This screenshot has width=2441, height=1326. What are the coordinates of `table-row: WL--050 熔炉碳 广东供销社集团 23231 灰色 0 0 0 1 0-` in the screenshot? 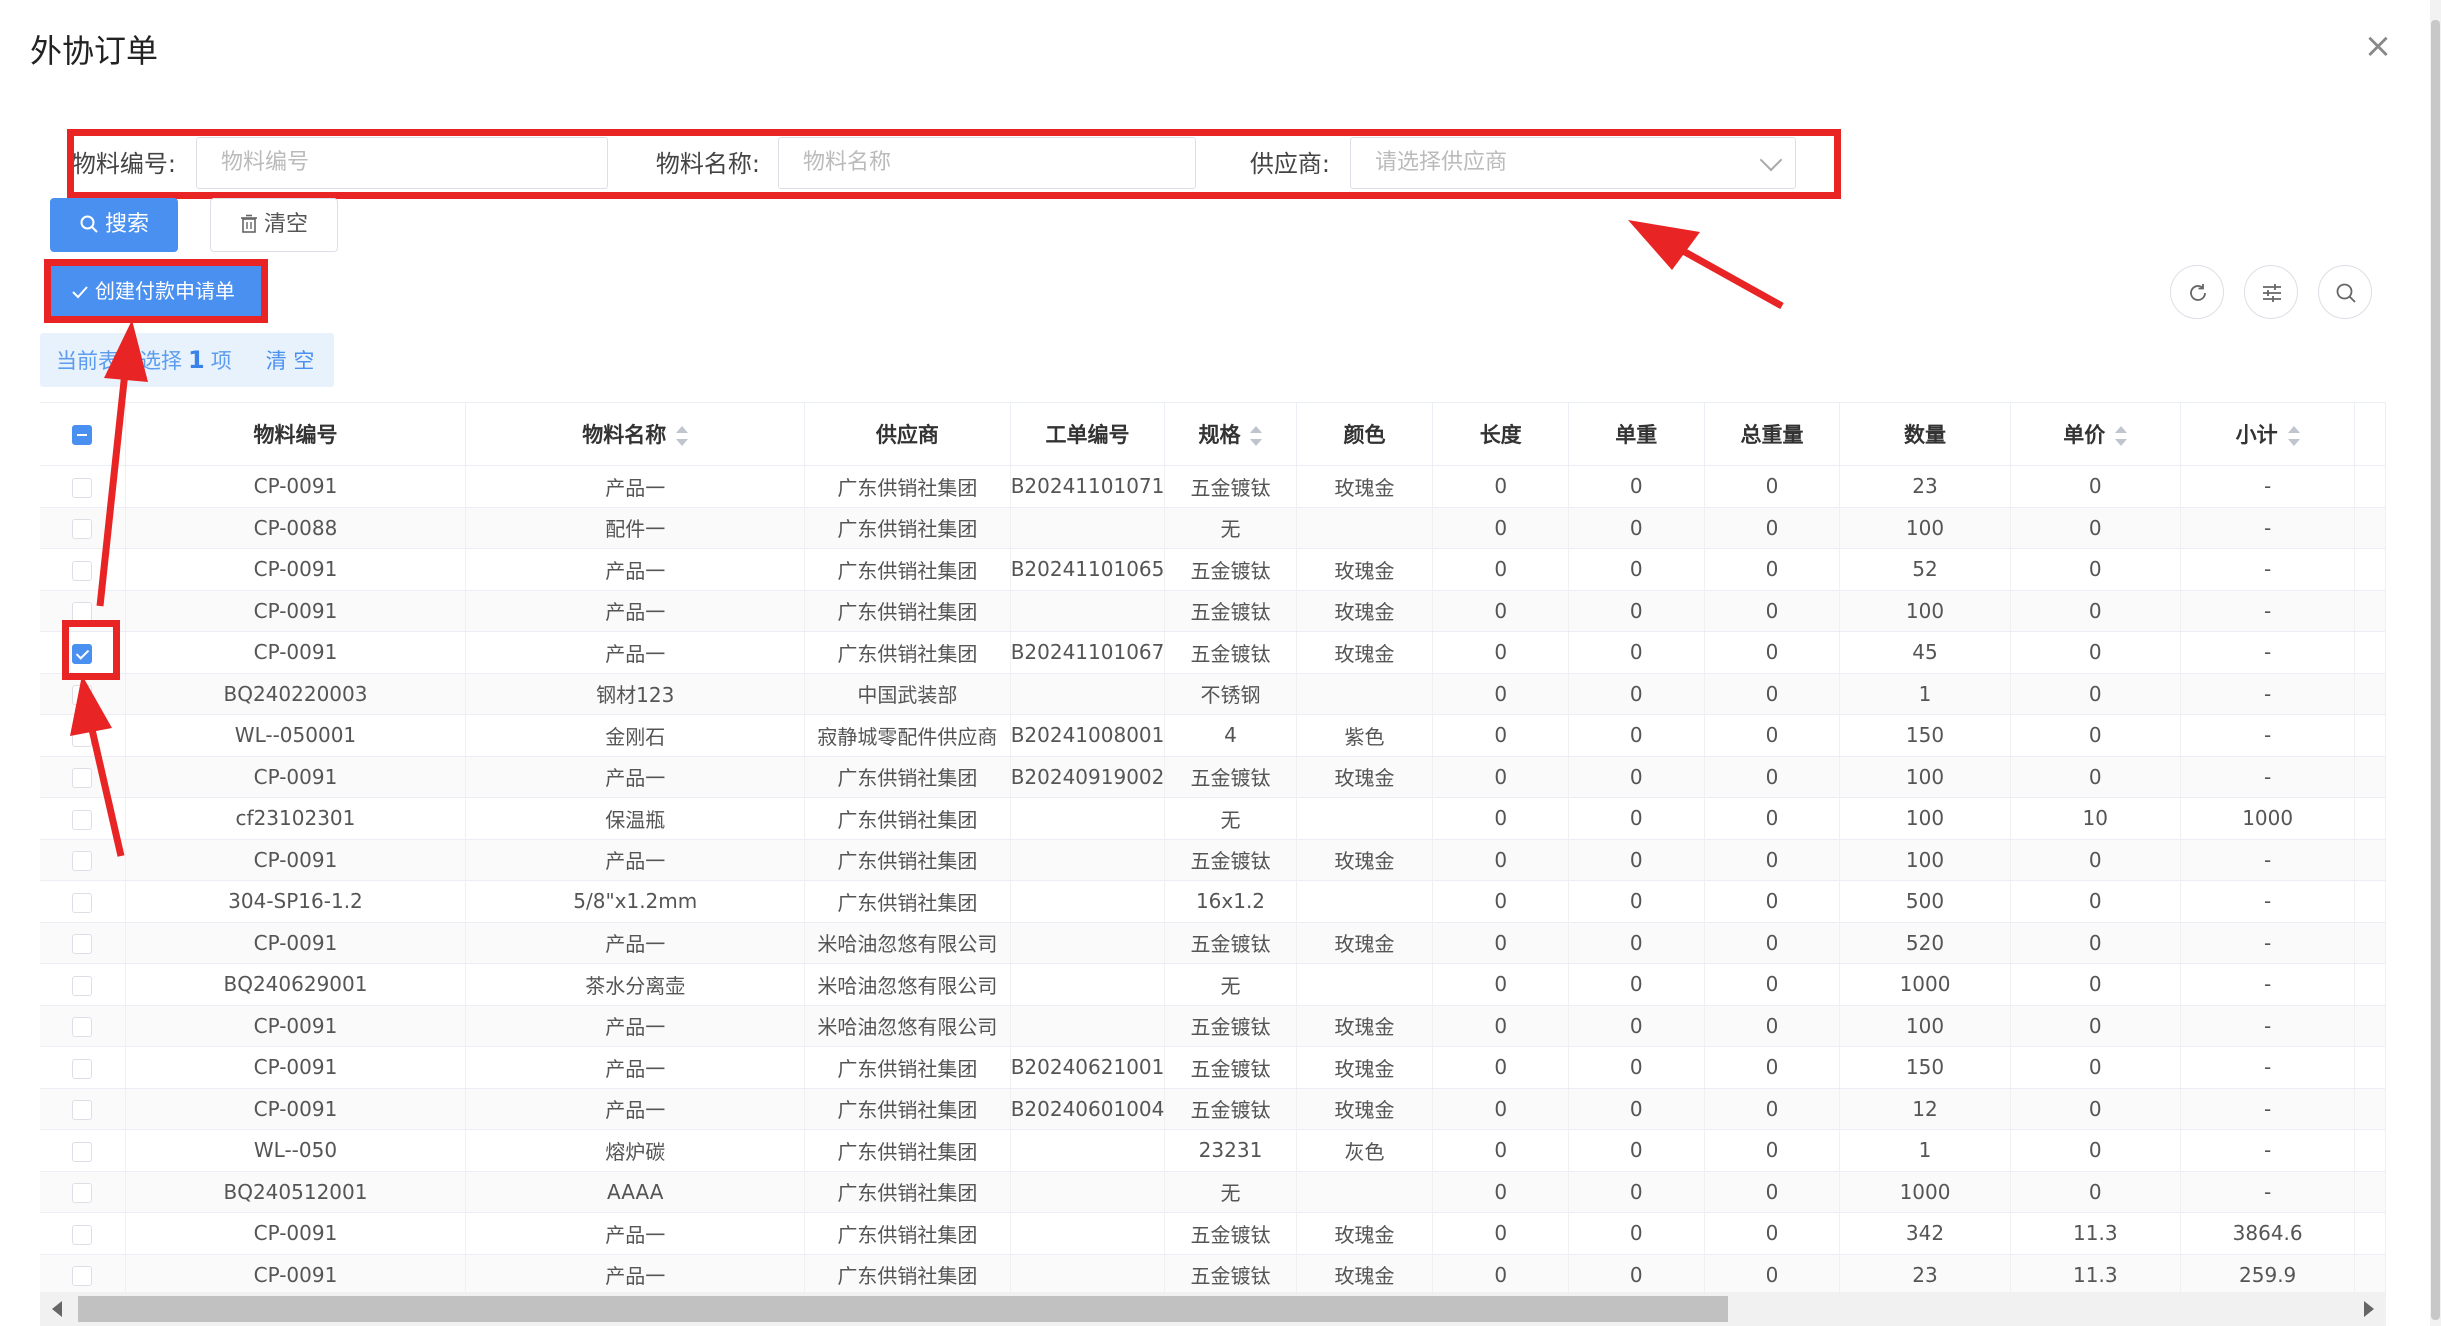 It's located at (1213, 1150).